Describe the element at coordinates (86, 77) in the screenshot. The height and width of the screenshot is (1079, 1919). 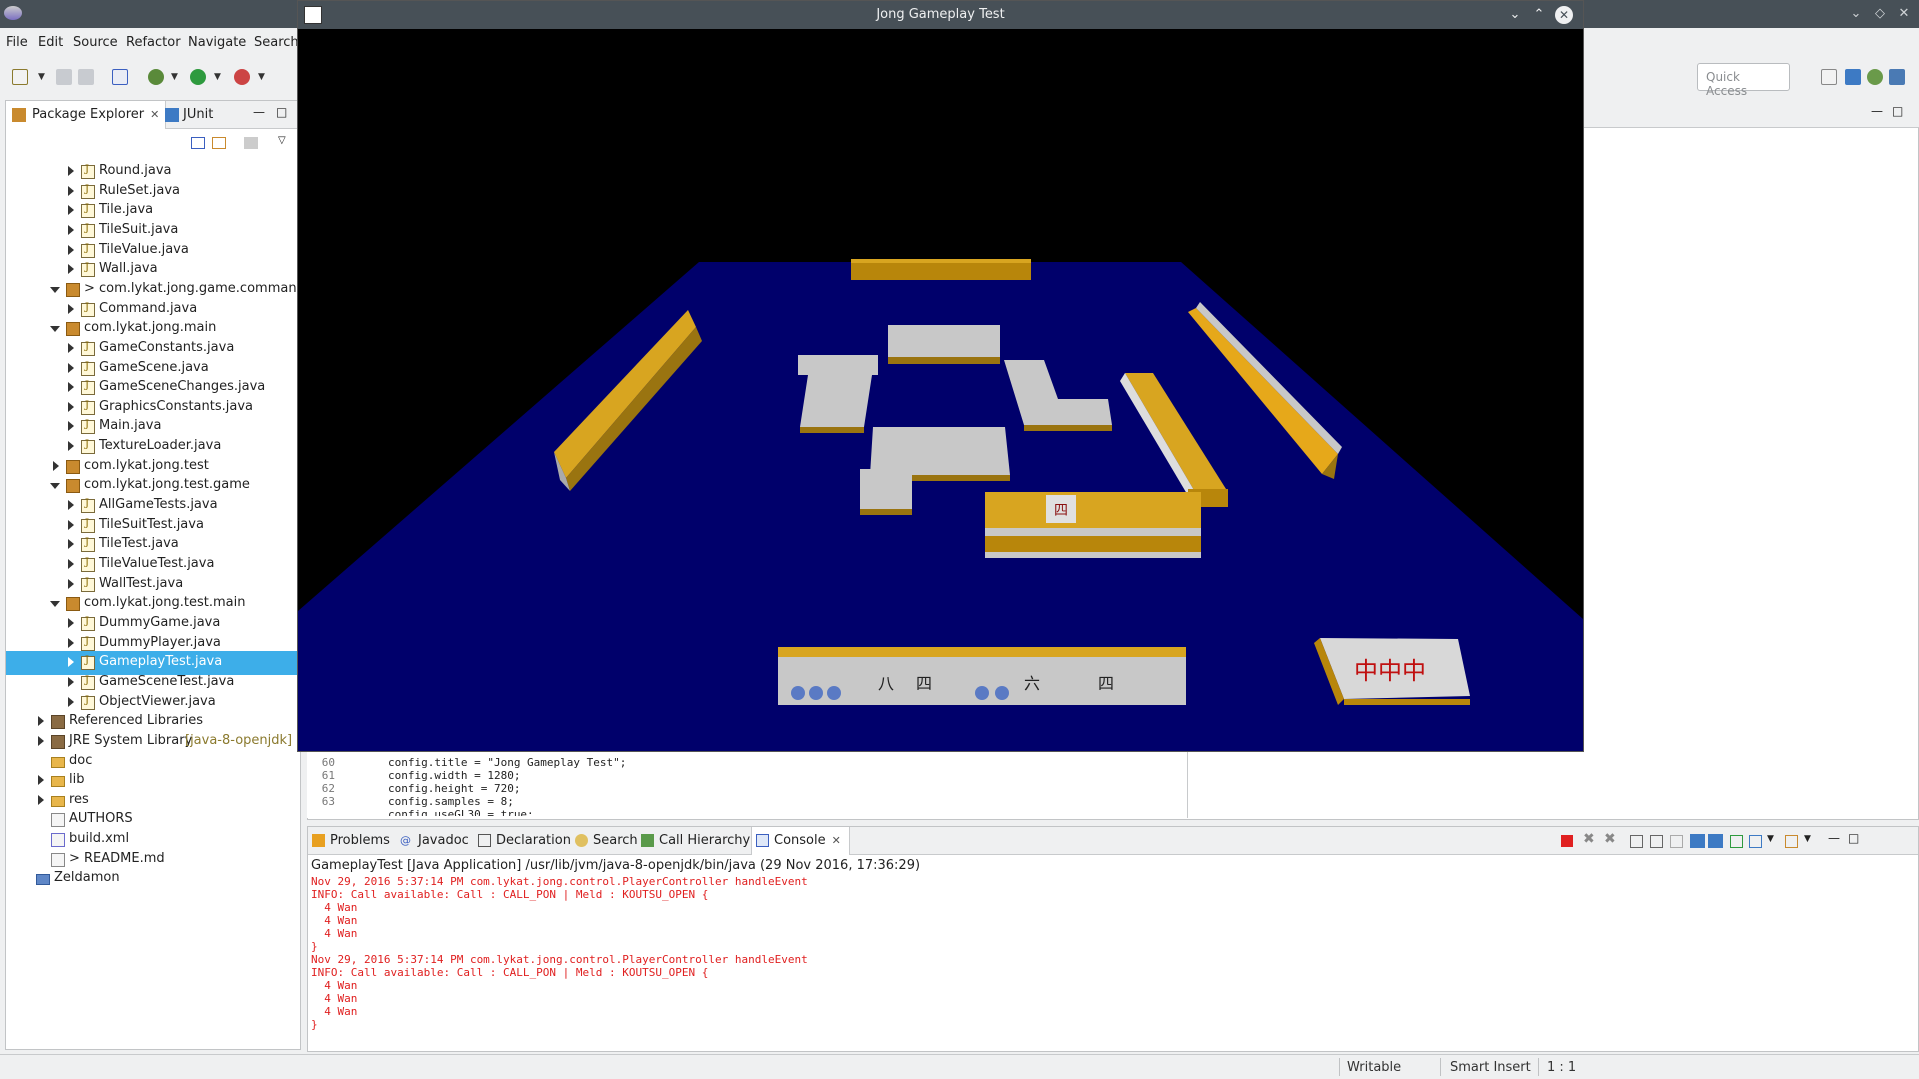
I see `save-all-icon` at that location.